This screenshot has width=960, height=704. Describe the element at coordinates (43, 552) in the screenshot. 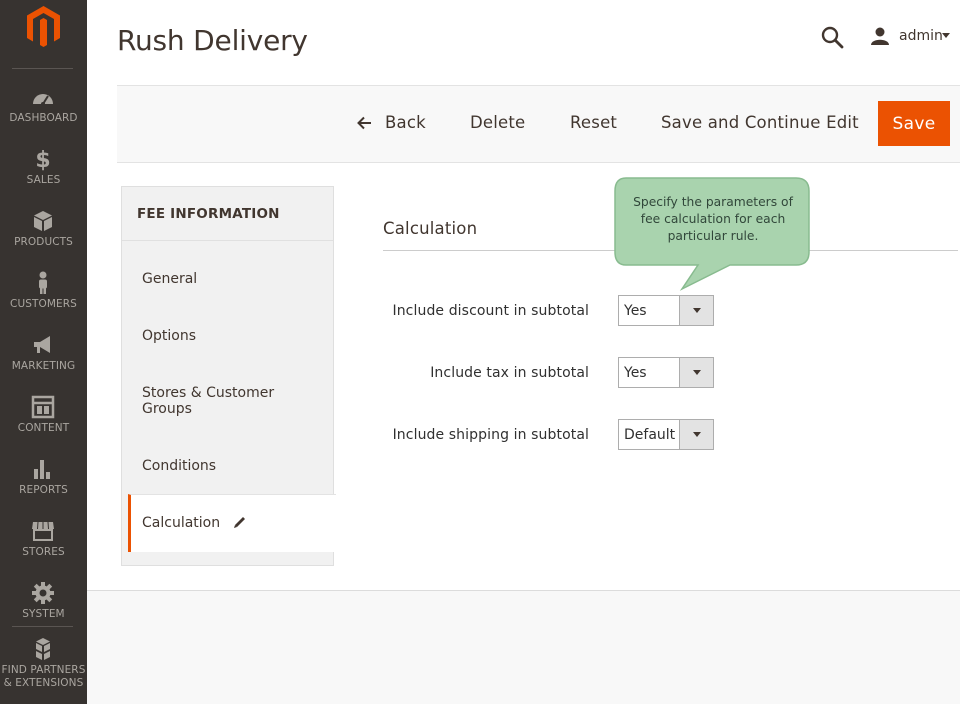

I see `nav-label: STORES` at that location.